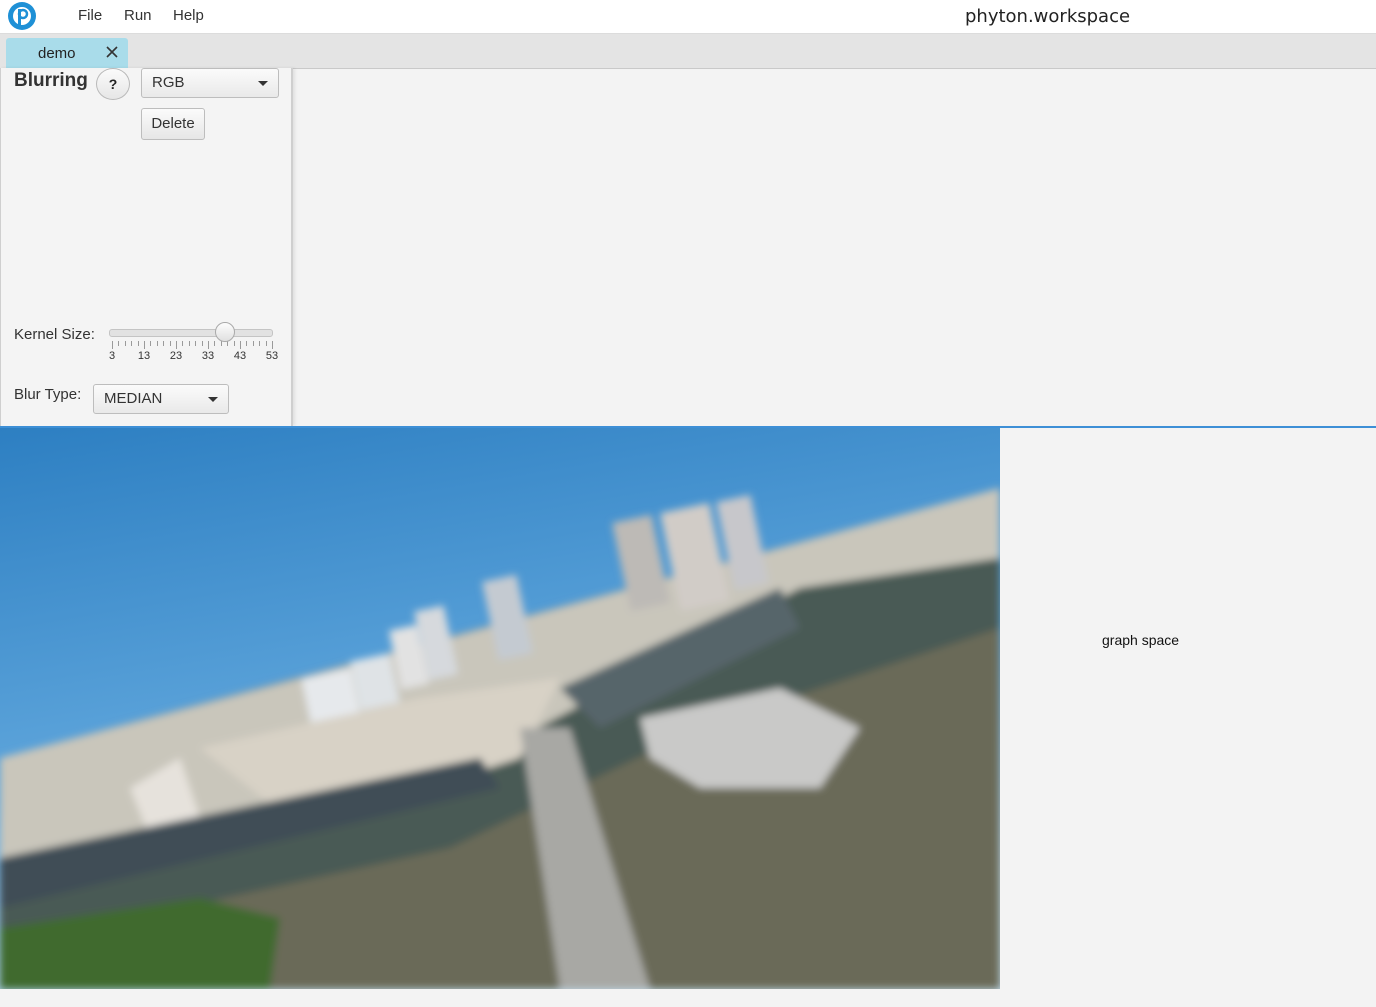  I want to click on blur-type-select: MEDIAN, so click(161, 399).